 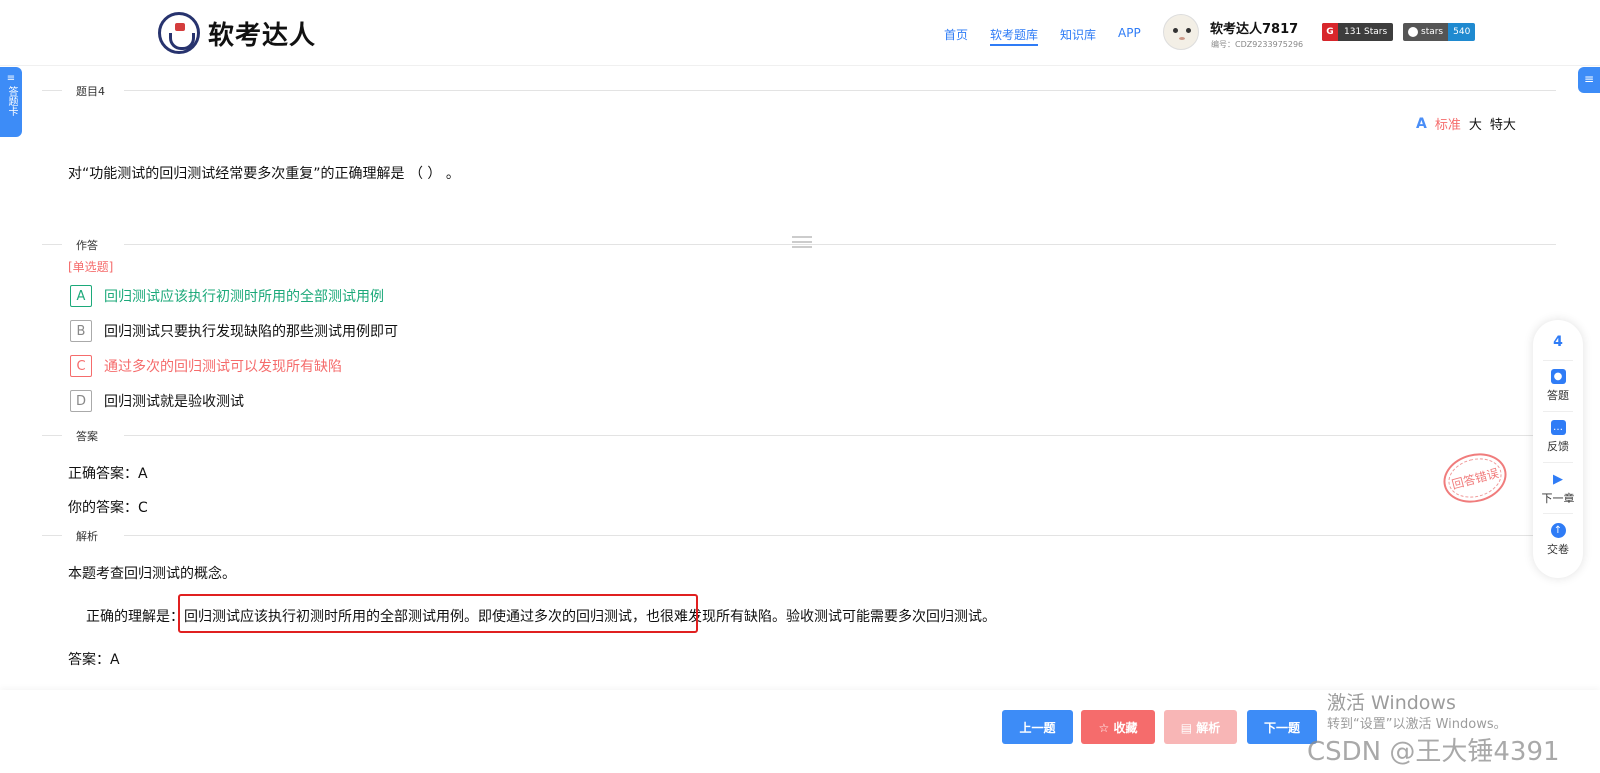 I want to click on analysis-section-header: 解析, so click(x=799, y=536).